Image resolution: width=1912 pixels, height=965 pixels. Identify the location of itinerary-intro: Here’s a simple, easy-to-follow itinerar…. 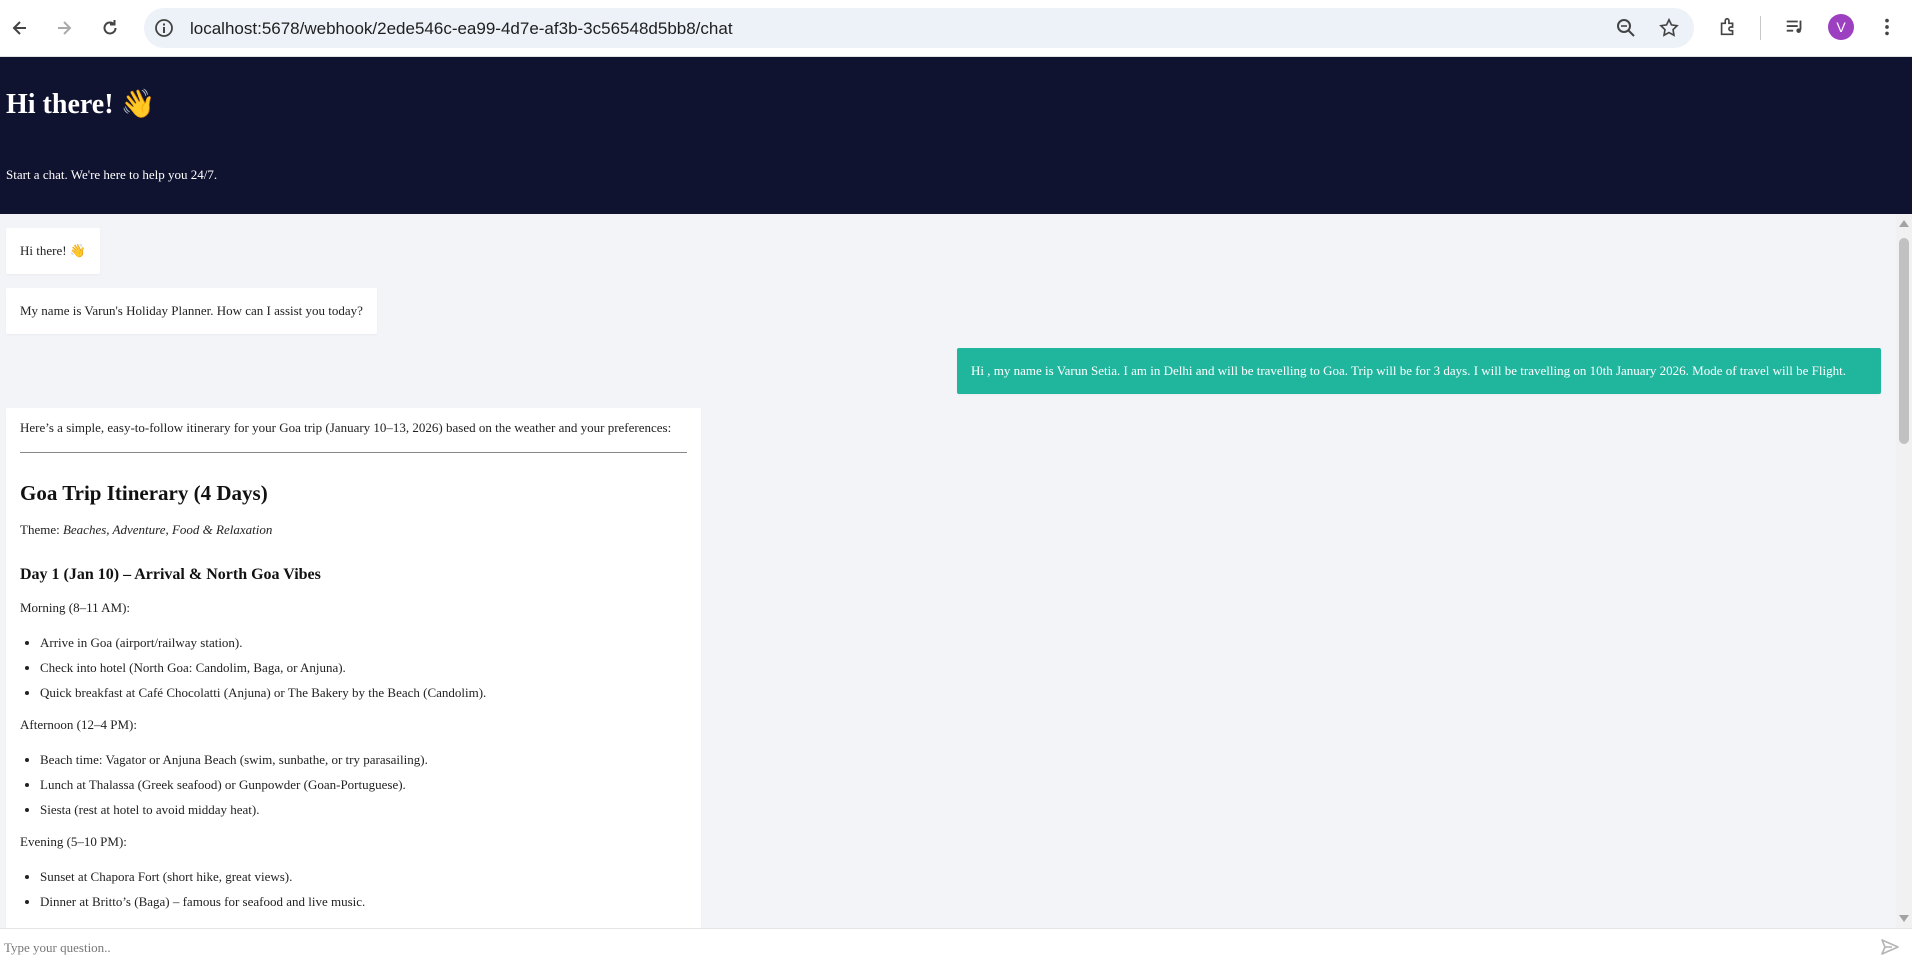
(346, 427).